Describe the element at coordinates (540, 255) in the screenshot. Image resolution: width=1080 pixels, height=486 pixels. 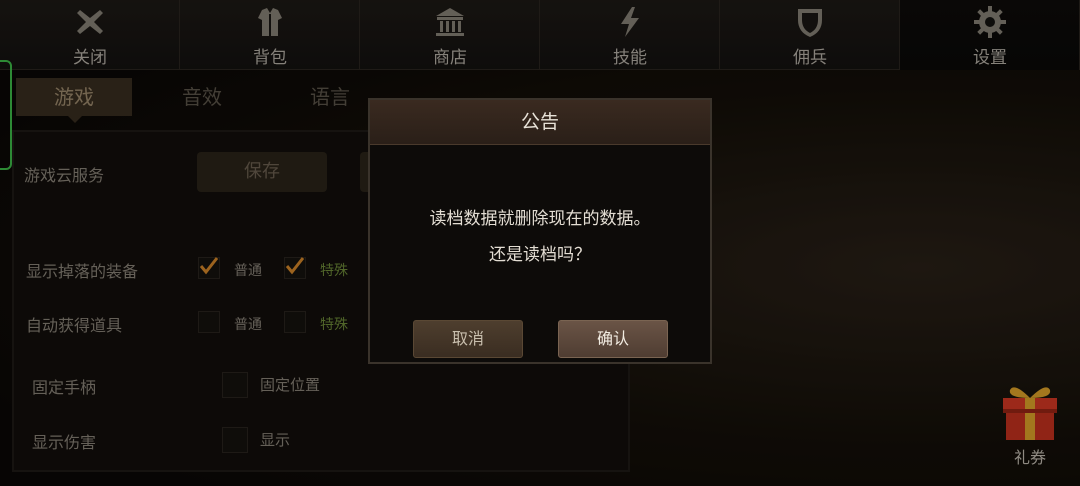
I see `dialog-message-line2: 还是读档吗？` at that location.